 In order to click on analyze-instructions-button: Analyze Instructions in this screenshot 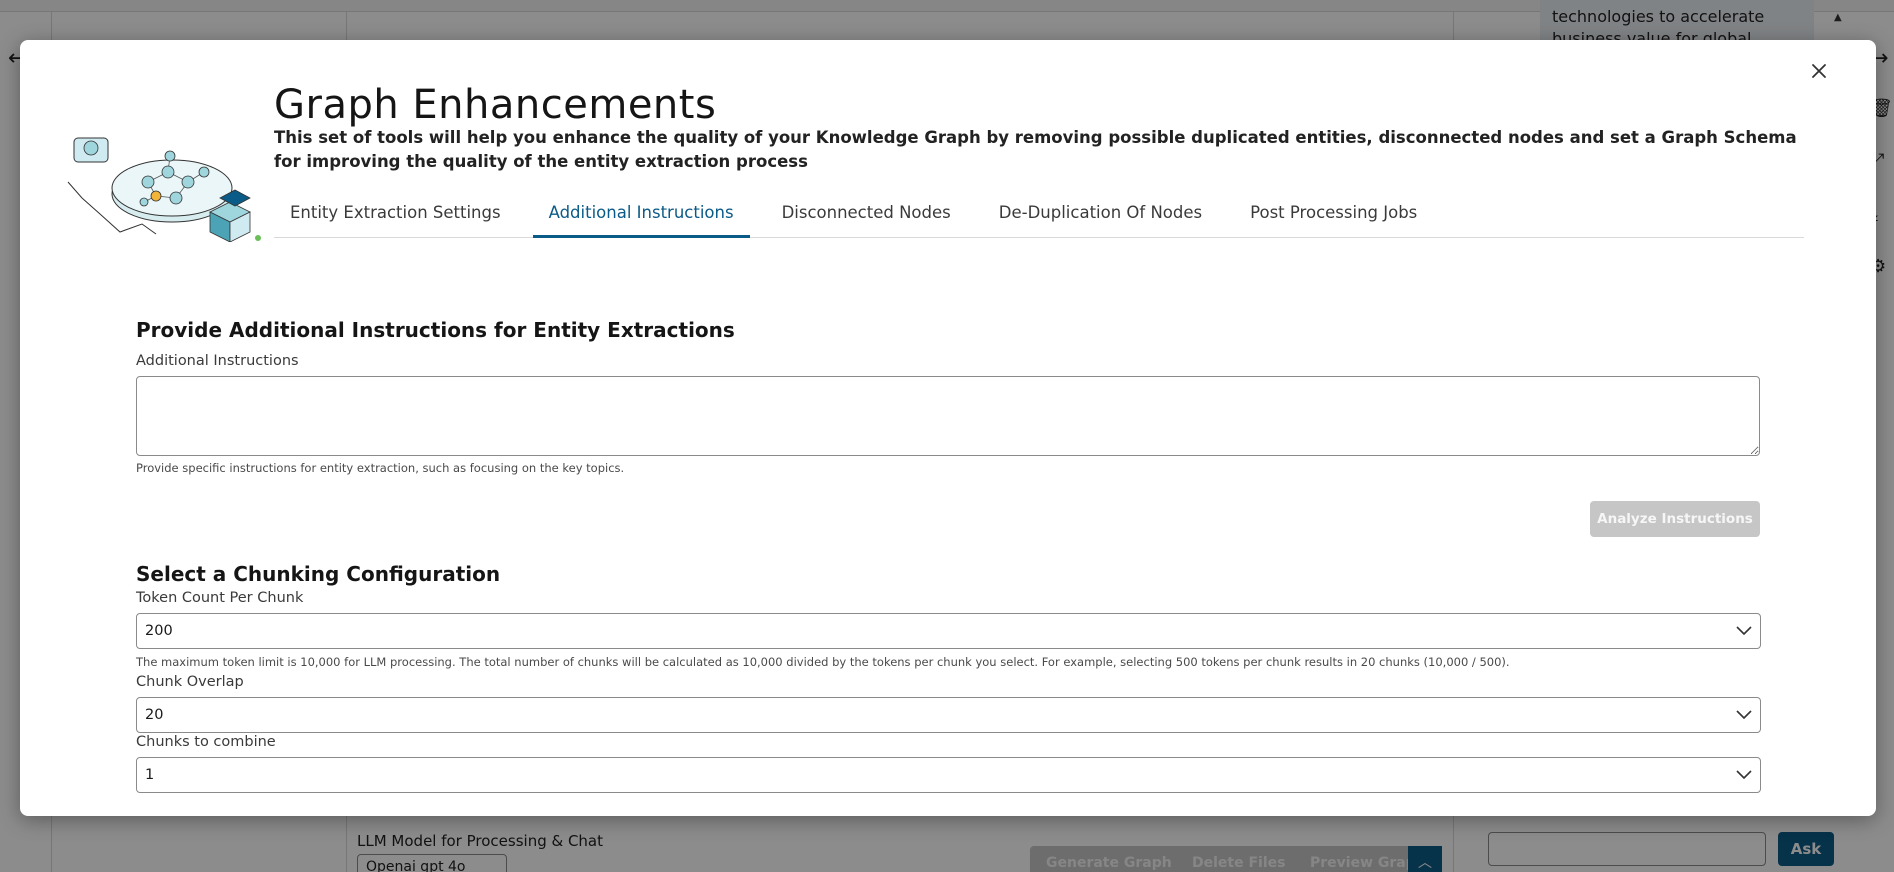, I will do `click(1675, 519)`.